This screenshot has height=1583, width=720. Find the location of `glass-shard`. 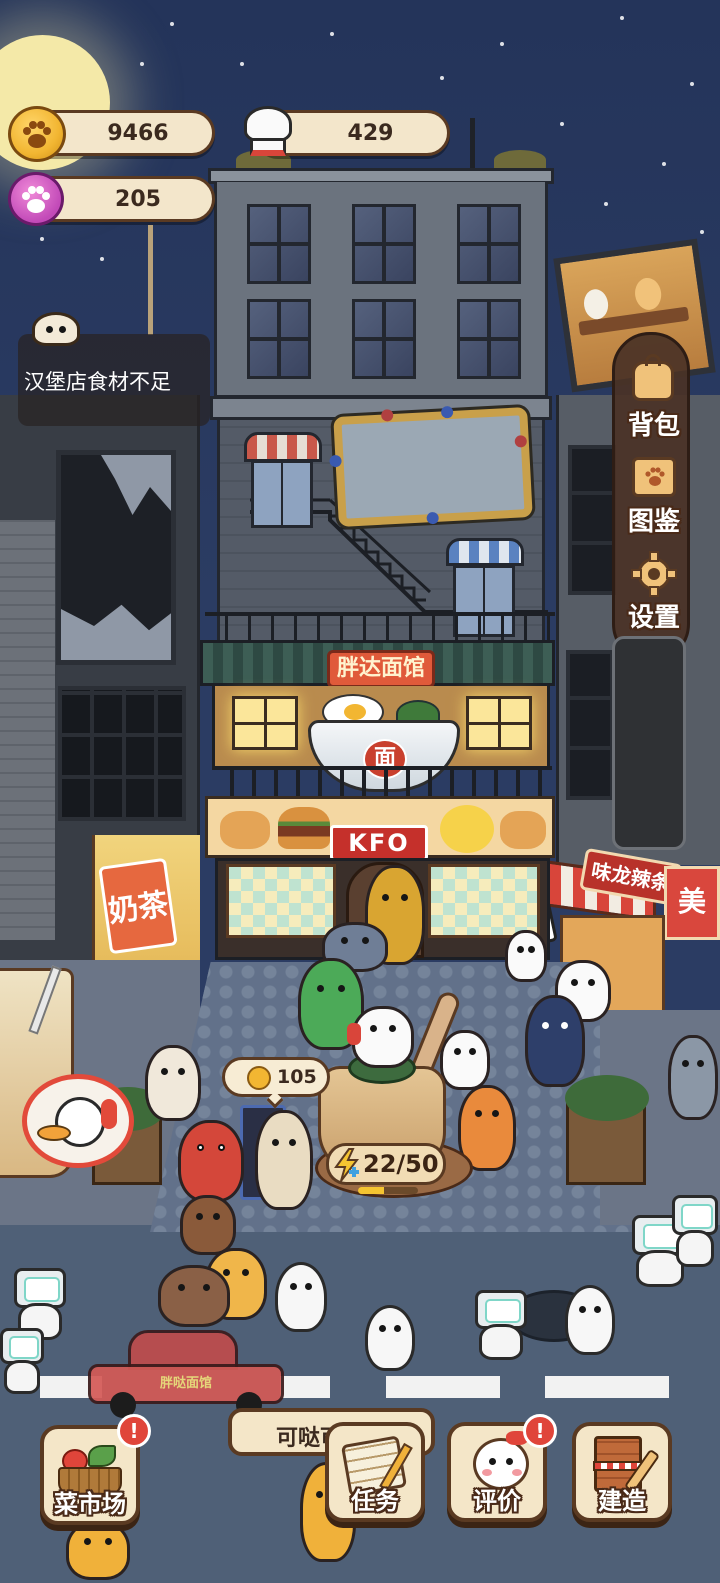

glass-shard is located at coordinates (136, 485).